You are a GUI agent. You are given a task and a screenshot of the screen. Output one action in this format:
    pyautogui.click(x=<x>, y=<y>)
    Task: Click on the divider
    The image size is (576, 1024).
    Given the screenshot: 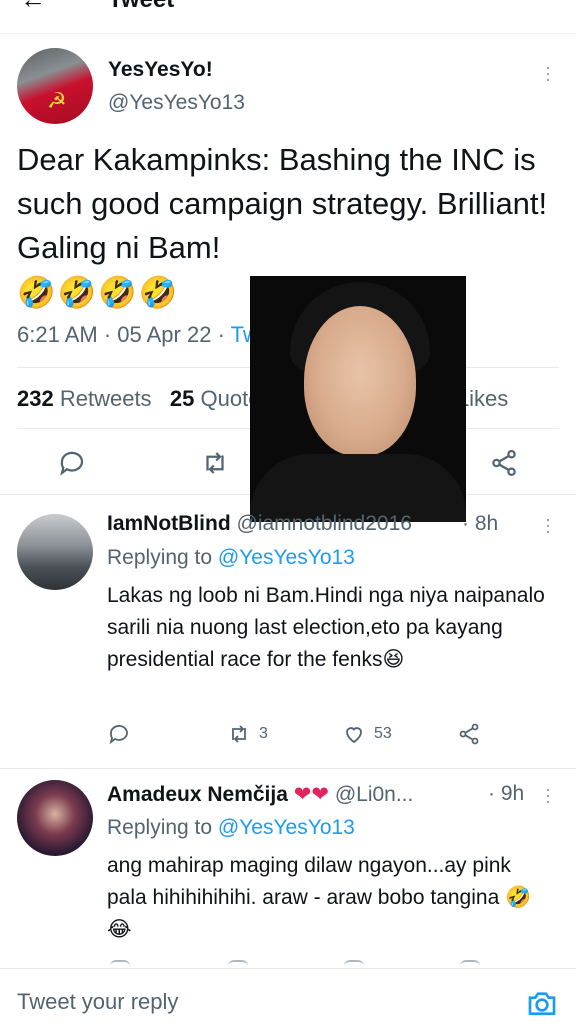 What is the action you would take?
    pyautogui.click(x=288, y=768)
    